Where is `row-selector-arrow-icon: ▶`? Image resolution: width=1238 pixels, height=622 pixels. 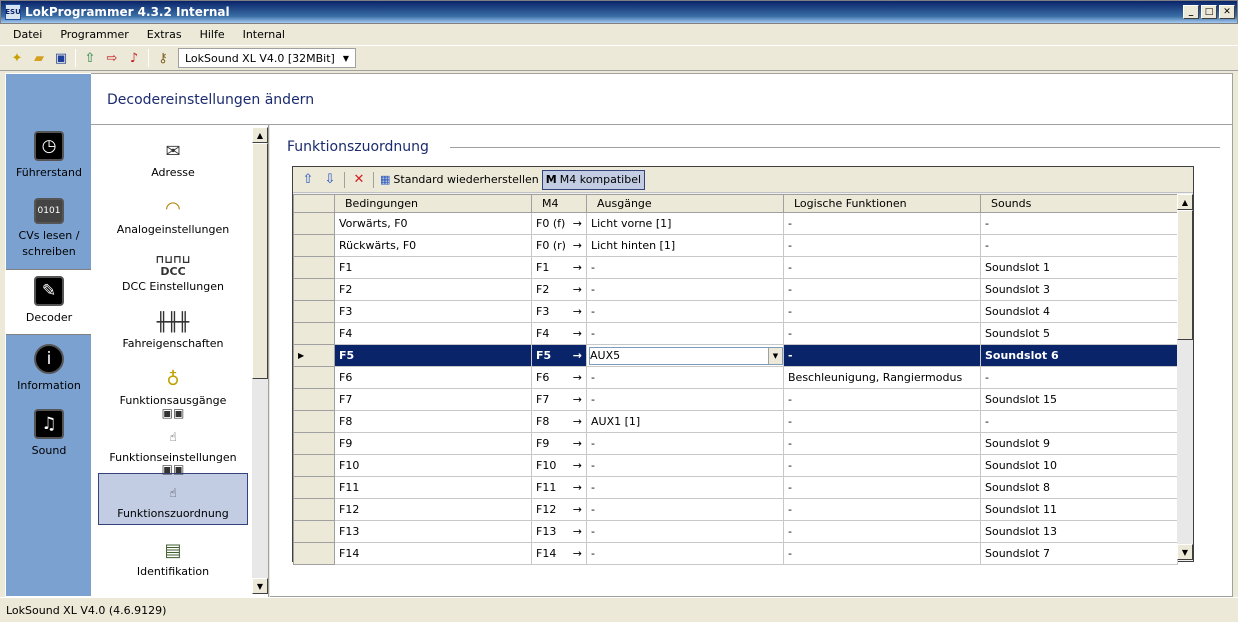 row-selector-arrow-icon: ▶ is located at coordinates (314, 355).